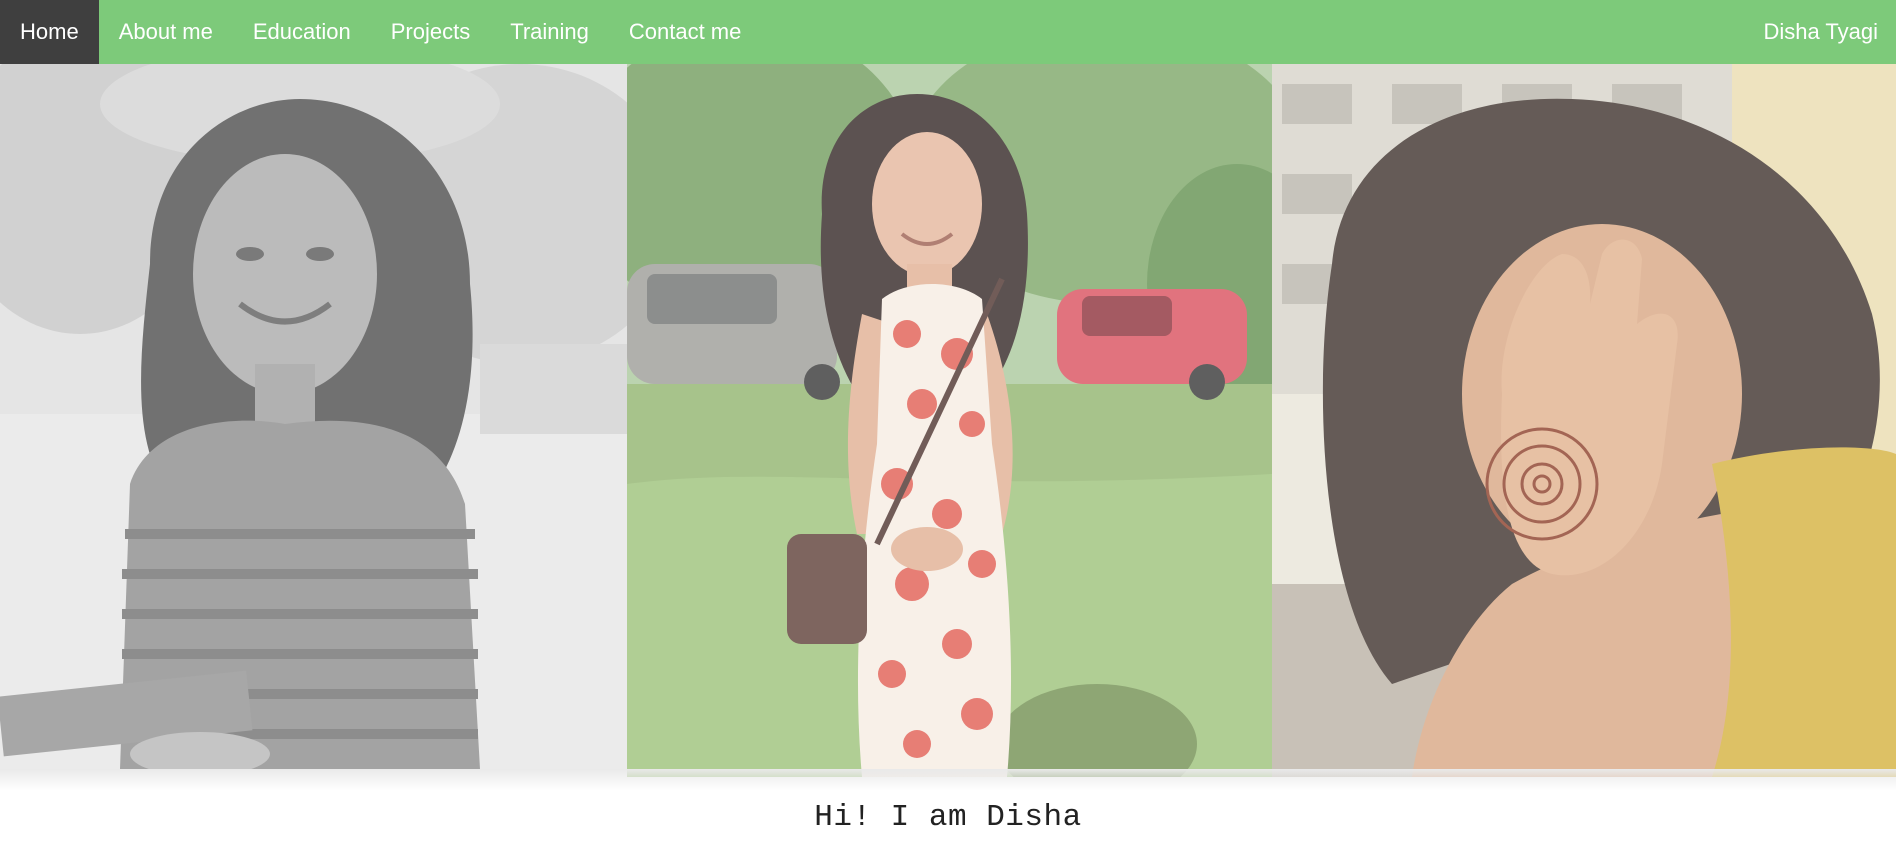 This screenshot has height=867, width=1896. What do you see at coordinates (302, 32) in the screenshot?
I see `nav-education-link: Education` at bounding box center [302, 32].